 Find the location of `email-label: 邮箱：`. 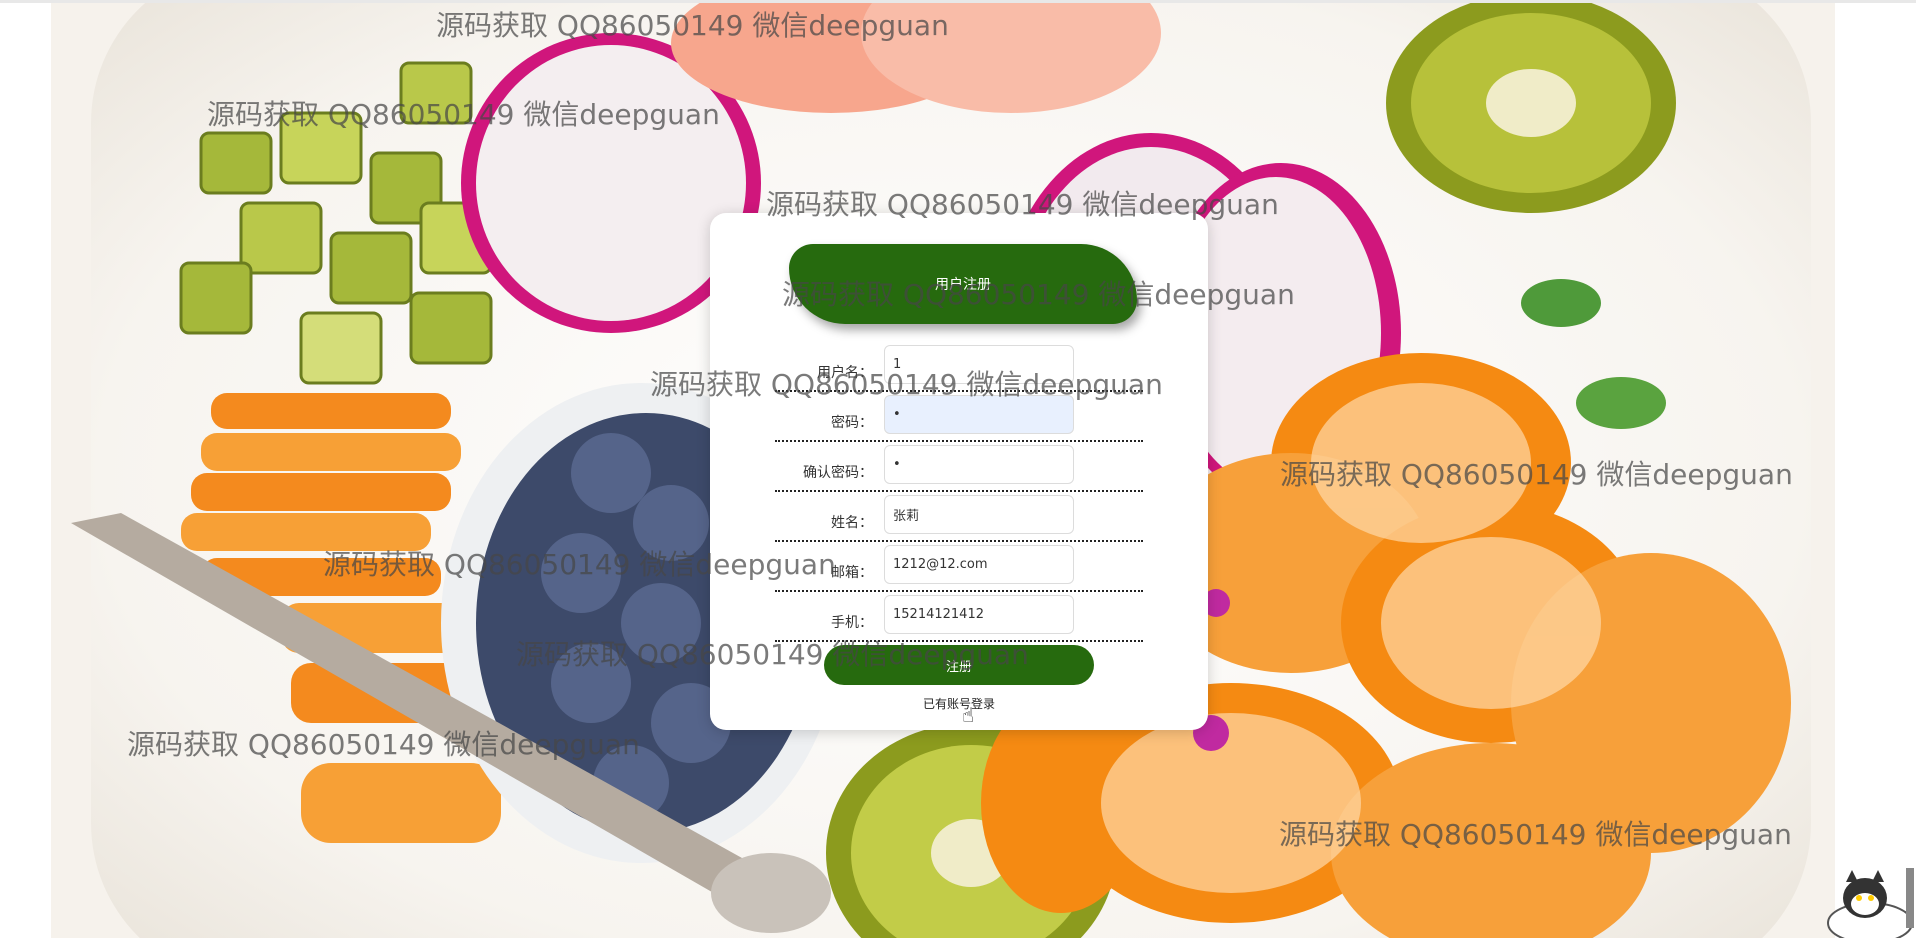

email-label: 邮箱： is located at coordinates (852, 573).